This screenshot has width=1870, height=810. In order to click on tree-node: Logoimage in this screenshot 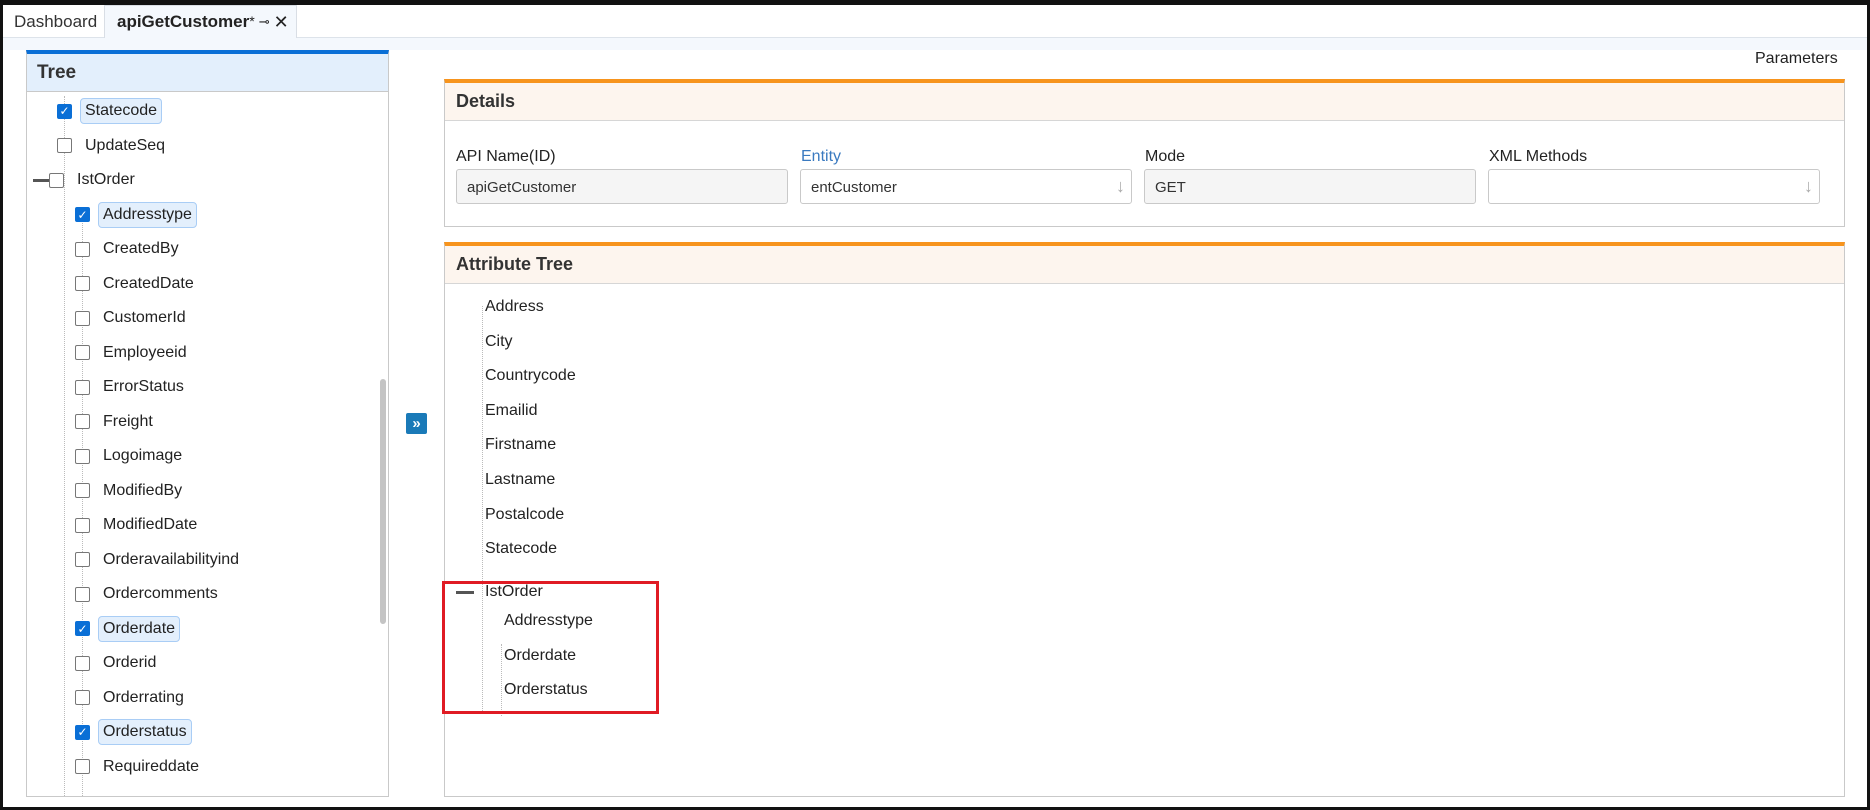, I will do `click(131, 456)`.